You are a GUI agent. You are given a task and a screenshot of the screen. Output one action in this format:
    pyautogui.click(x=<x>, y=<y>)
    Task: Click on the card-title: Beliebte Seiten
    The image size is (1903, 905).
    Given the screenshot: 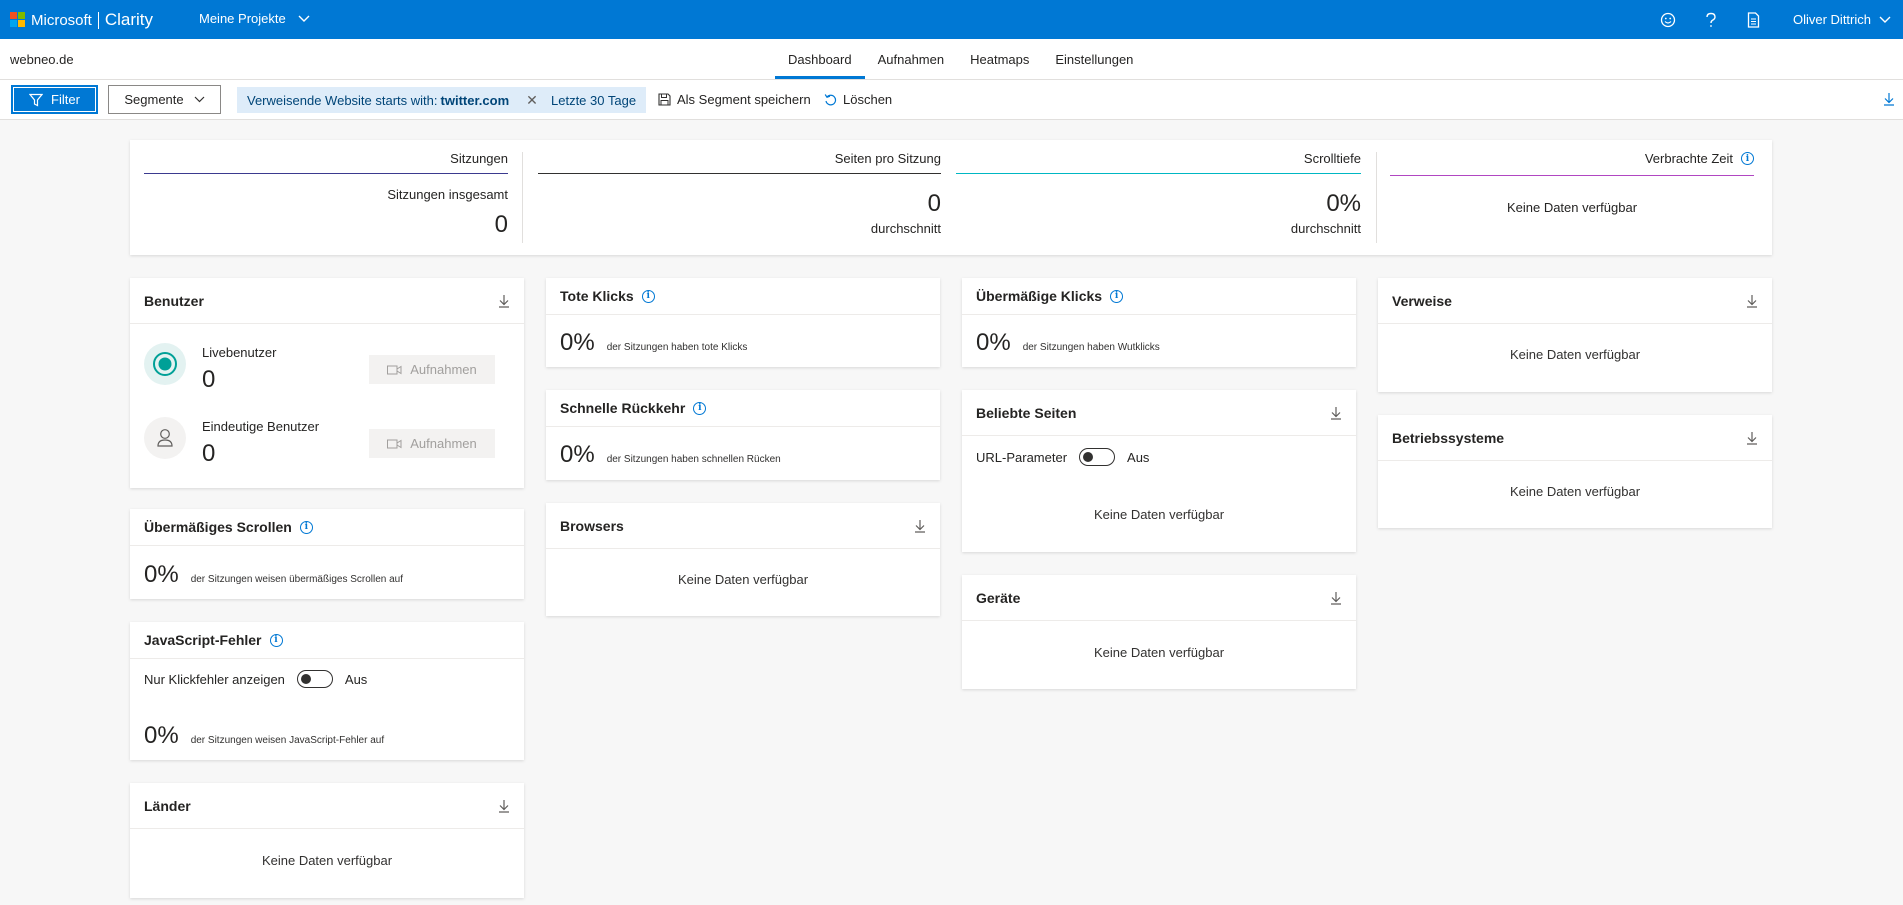 What is the action you would take?
    pyautogui.click(x=1026, y=412)
    